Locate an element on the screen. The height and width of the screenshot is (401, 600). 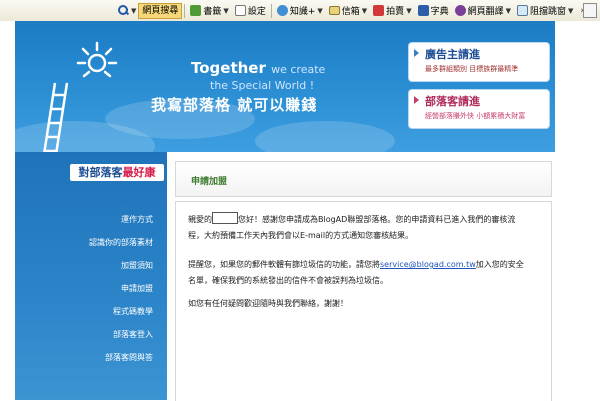
toolbar-item-label: 知識+ is located at coordinates (302, 12).